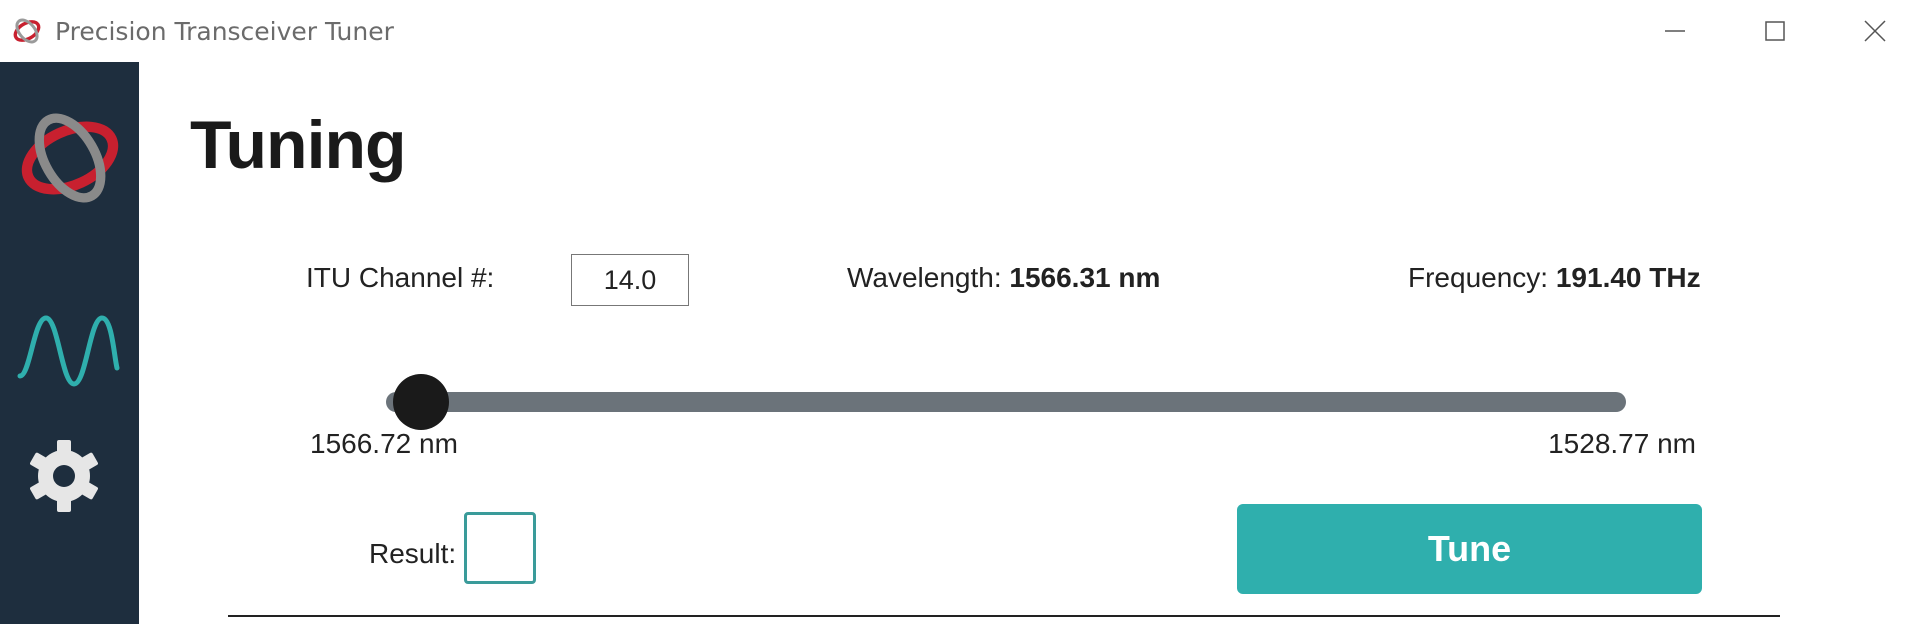  I want to click on result-indicator, so click(500, 548).